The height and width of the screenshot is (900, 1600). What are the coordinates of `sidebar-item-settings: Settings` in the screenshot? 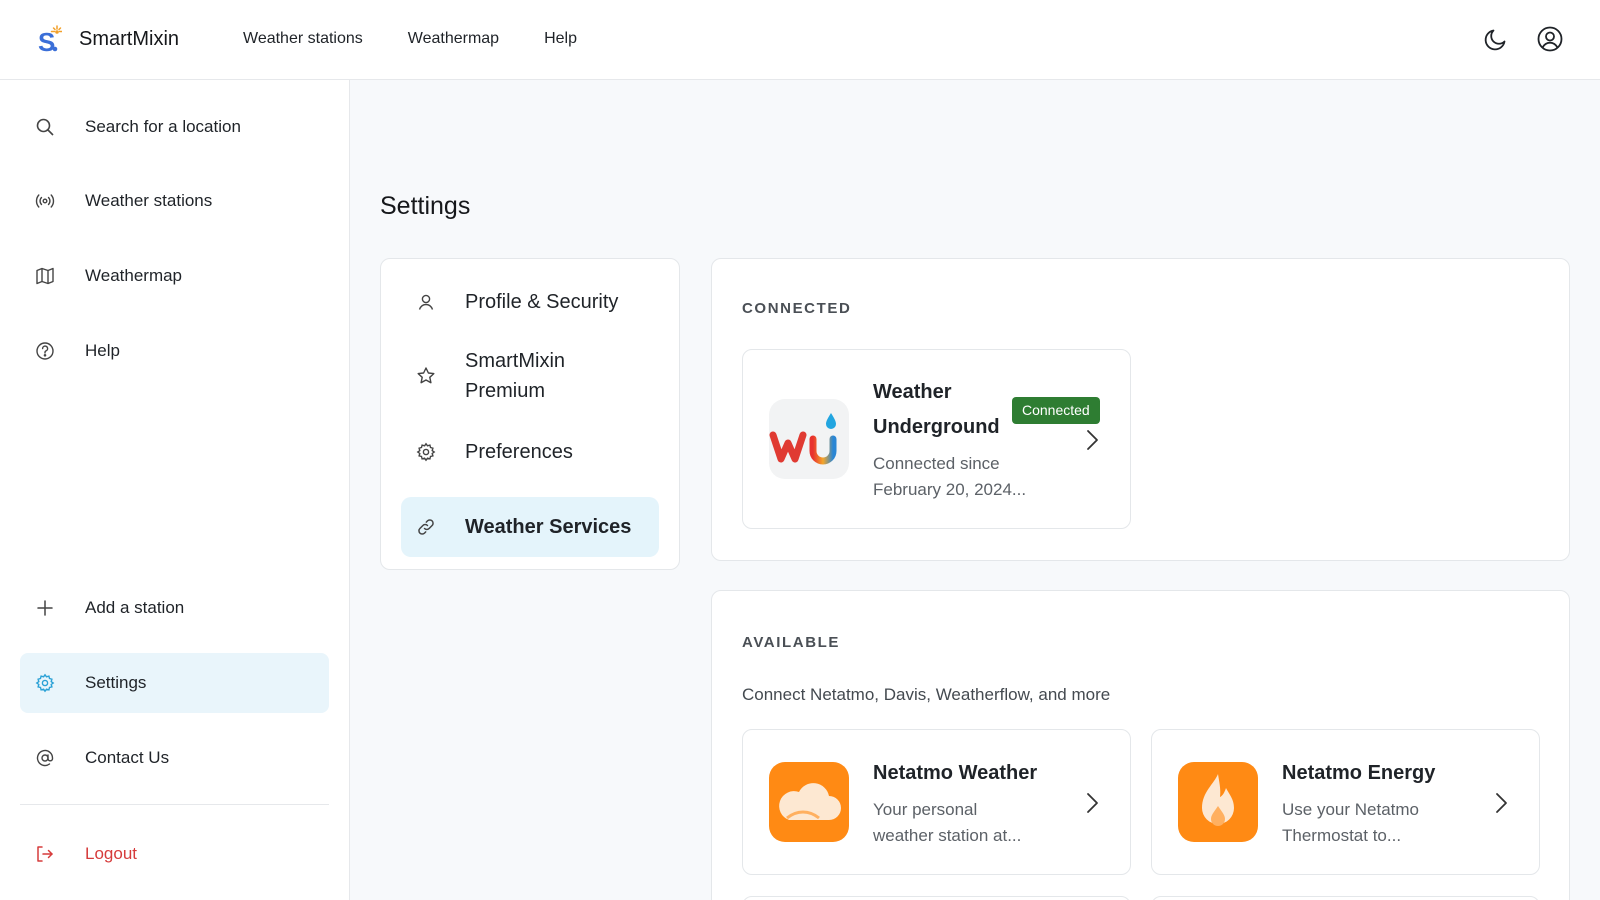 It's located at (174, 683).